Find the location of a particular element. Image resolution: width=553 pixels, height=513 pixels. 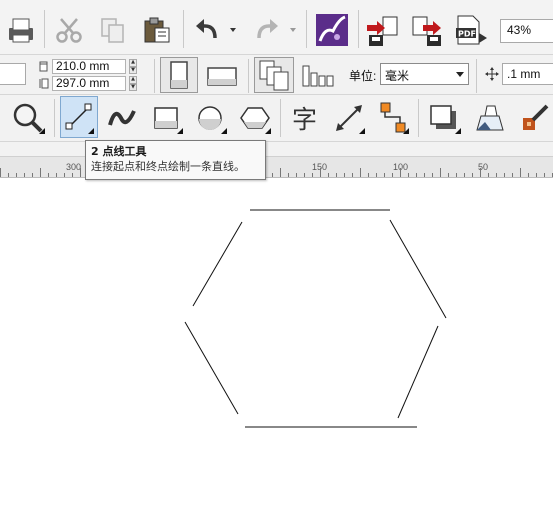

redo-icon is located at coordinates (276, 29).